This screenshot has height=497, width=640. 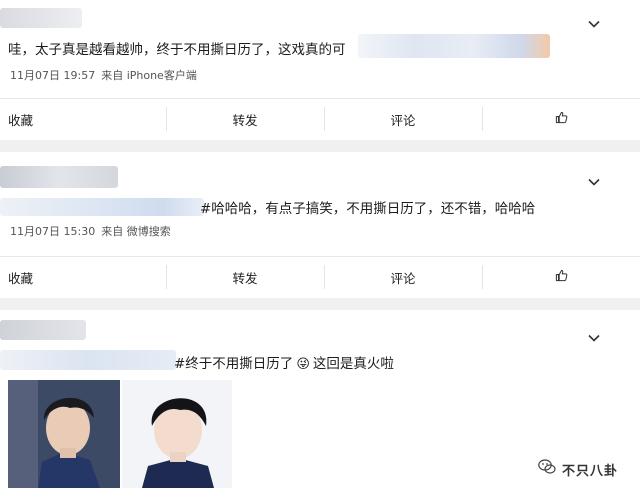 I want to click on post-text: 哇，太子真是越看越帅，终于不用撕日历了，这戏真的可, so click(x=177, y=50).